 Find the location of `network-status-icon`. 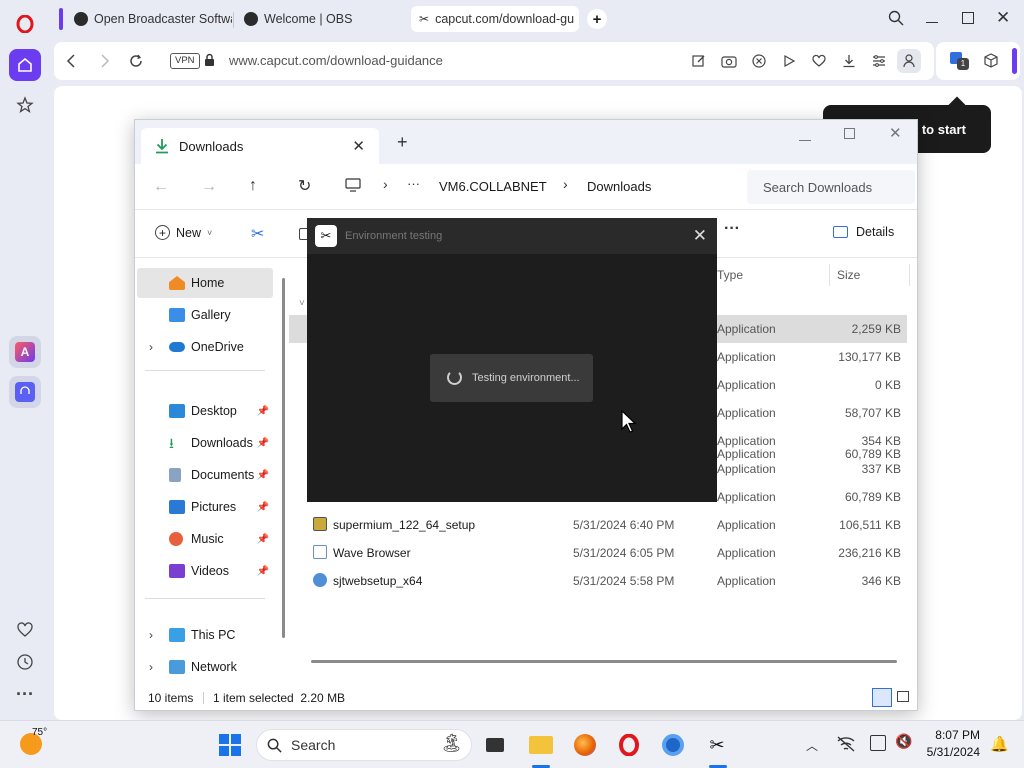

network-status-icon is located at coordinates (846, 744).